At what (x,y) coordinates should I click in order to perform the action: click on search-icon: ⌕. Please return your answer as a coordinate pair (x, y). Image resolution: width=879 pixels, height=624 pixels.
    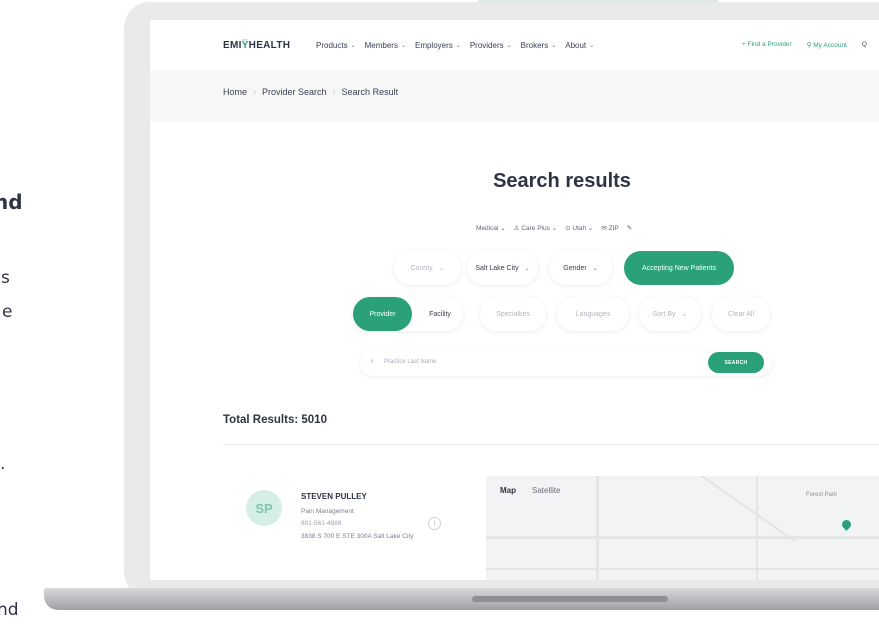
    Looking at the image, I should click on (372, 361).